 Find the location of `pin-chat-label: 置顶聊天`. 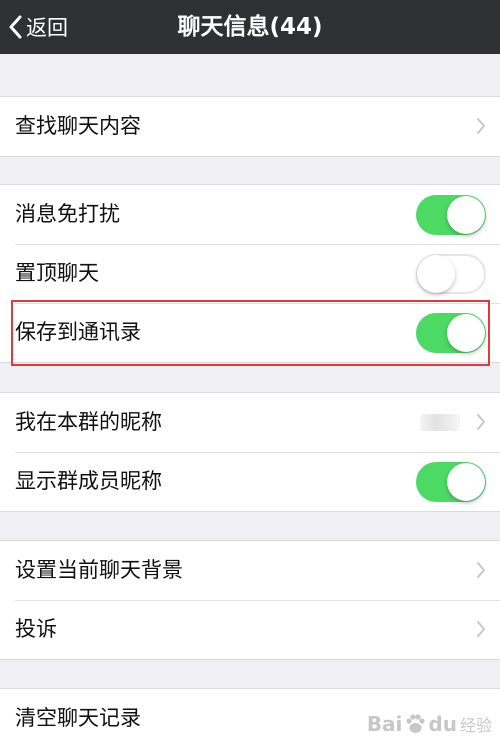

pin-chat-label: 置顶聊天 is located at coordinates (57, 273).